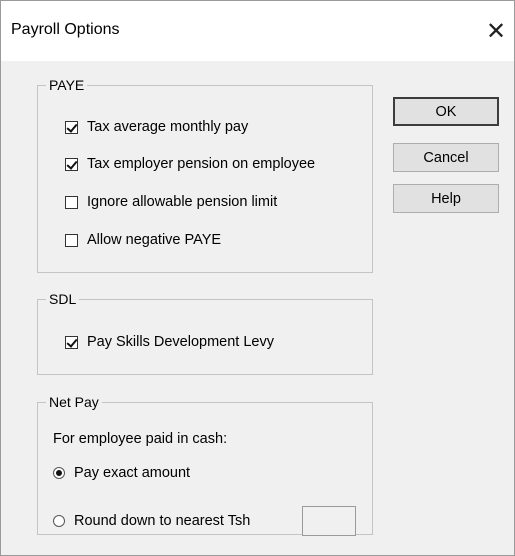  Describe the element at coordinates (63, 299) in the screenshot. I see `sdl-legend: SDL` at that location.